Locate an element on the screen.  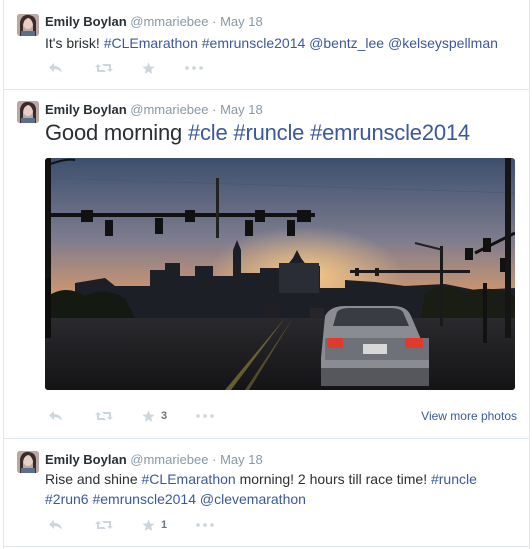
text-segment: morning! 2 hours till race time! is located at coordinates (333, 479).